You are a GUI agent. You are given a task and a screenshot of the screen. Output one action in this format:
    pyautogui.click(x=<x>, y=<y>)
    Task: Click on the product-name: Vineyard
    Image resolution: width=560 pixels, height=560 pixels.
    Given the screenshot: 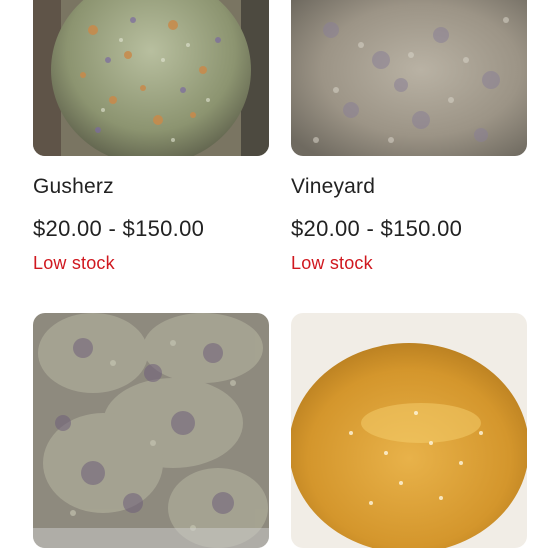 What is the action you would take?
    pyautogui.click(x=333, y=187)
    